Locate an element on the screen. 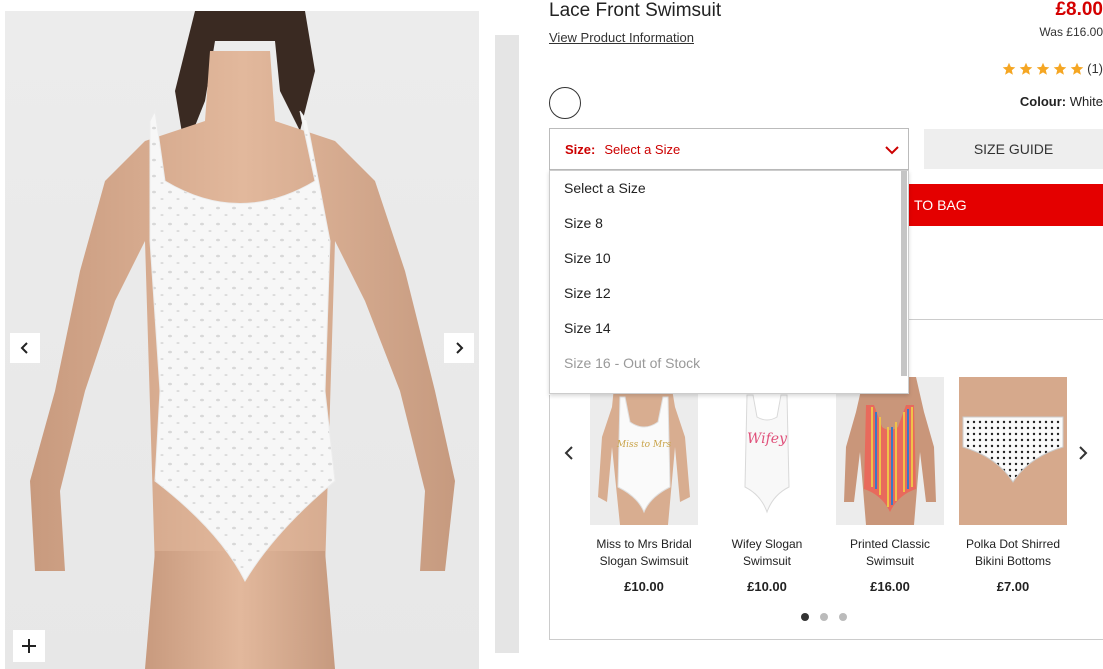 The height and width of the screenshot is (669, 1103). product-card-name: Wifey Slogan Swimsuit is located at coordinates (767, 552).